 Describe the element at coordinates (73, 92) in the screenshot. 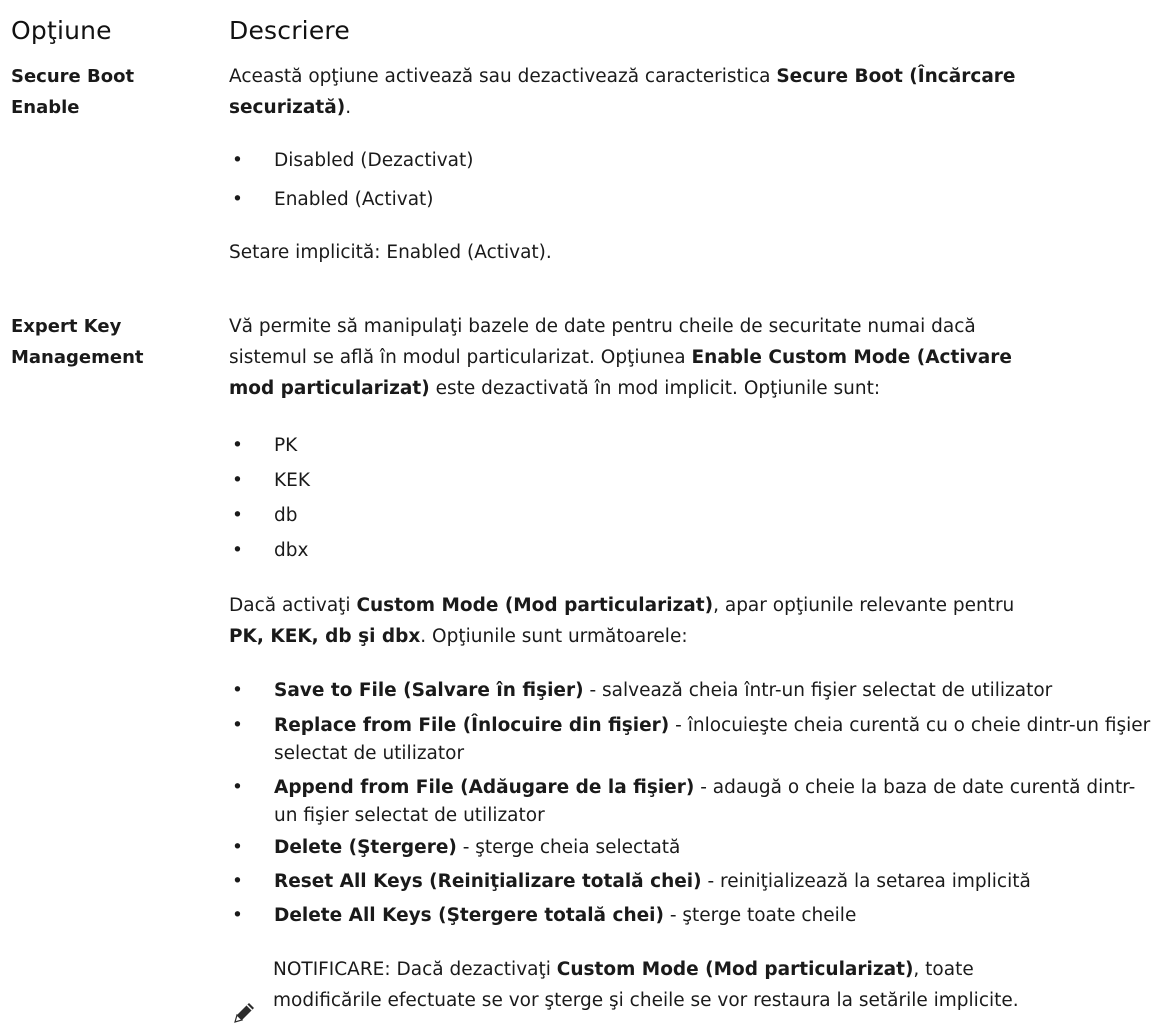

I see `option-name-secure-boot: Secure Boot Enable` at that location.